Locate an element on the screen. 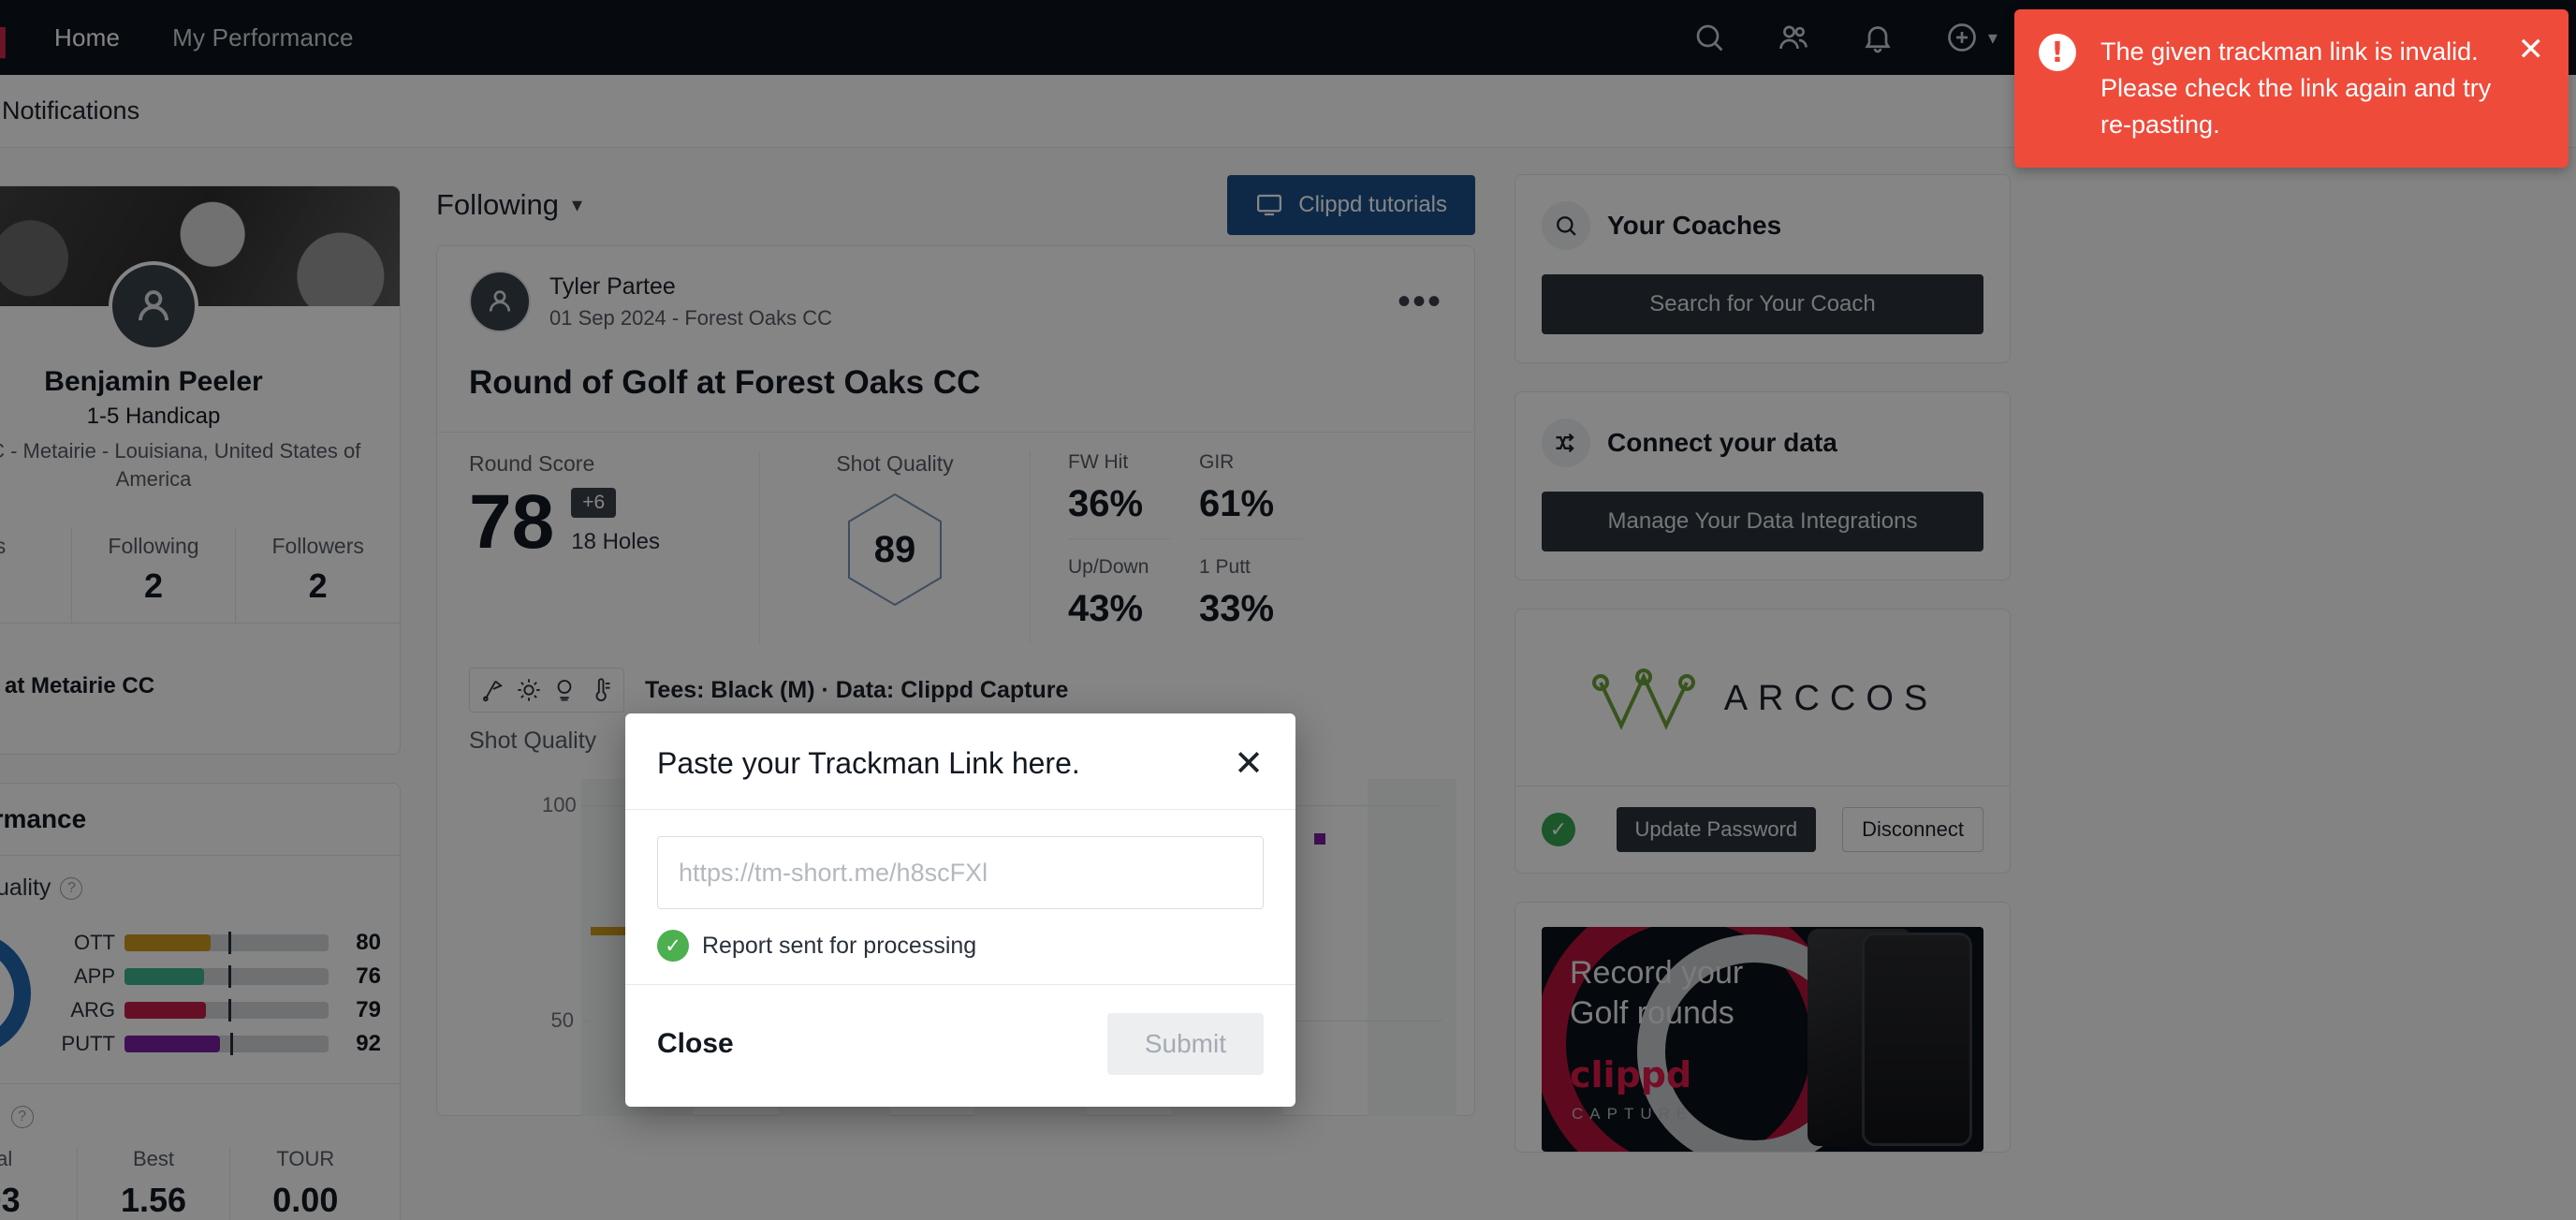  trackman-link-input is located at coordinates (961, 872).